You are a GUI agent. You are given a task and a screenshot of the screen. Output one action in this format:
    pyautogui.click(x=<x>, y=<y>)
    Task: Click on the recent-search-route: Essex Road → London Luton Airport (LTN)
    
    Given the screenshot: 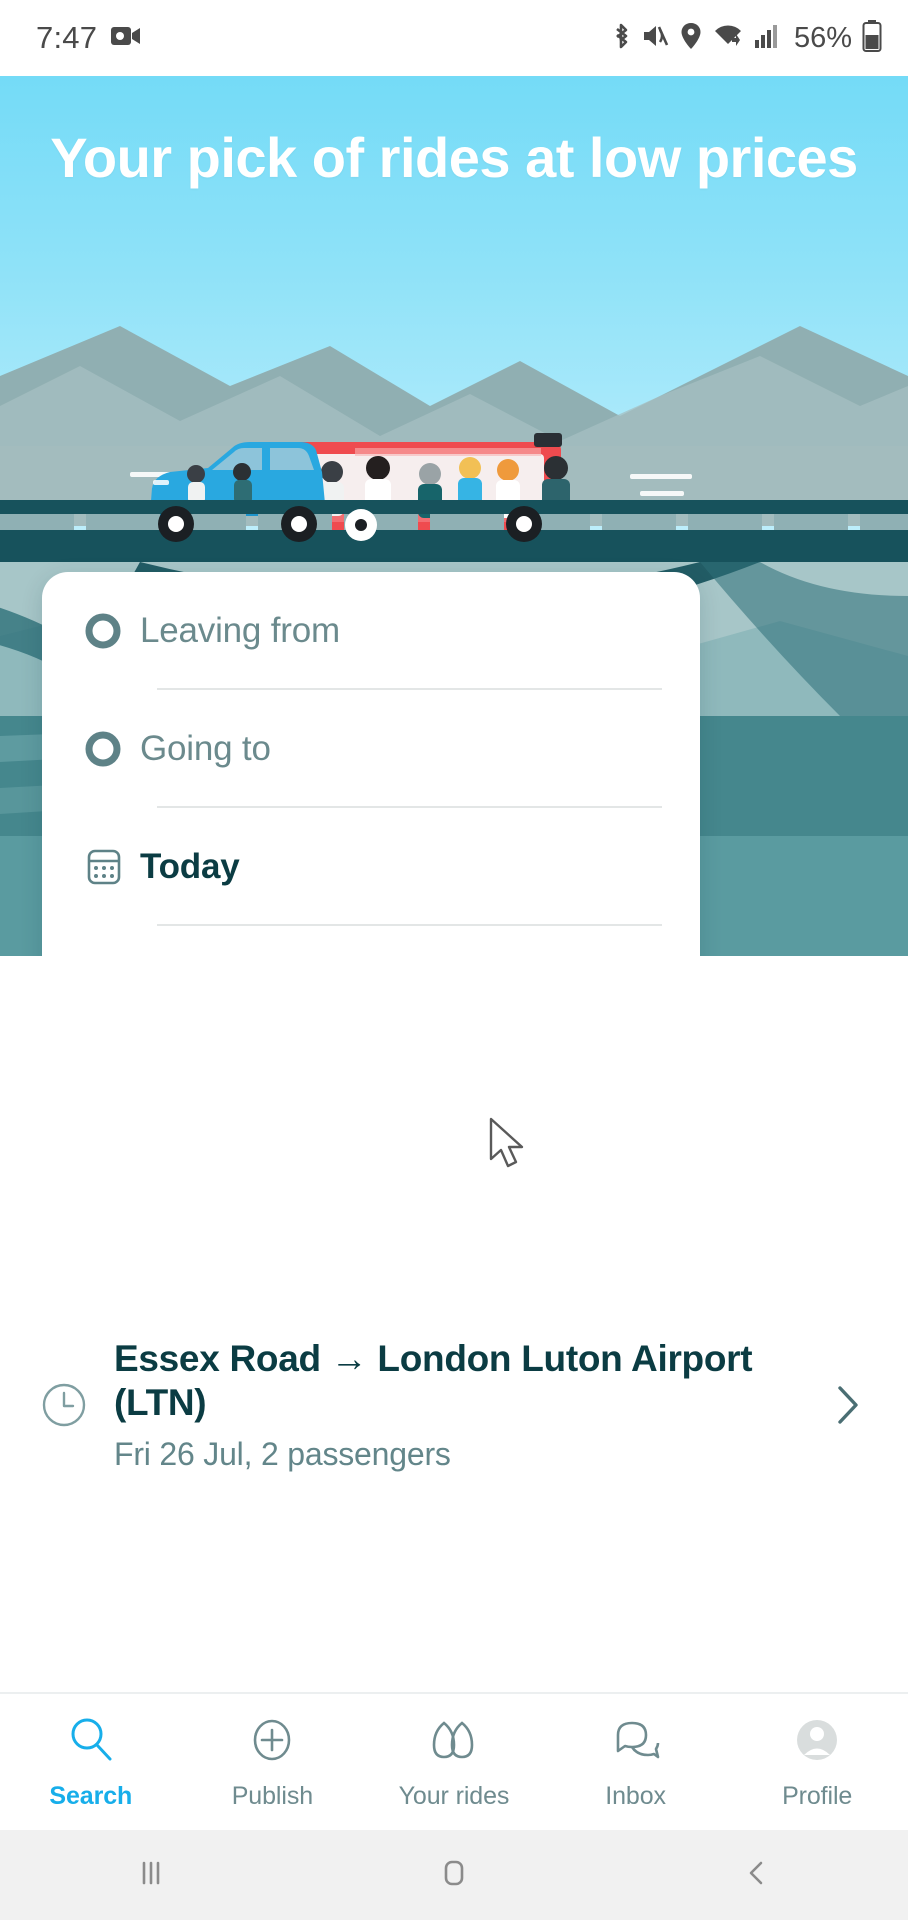 What is the action you would take?
    pyautogui.click(x=433, y=1380)
    